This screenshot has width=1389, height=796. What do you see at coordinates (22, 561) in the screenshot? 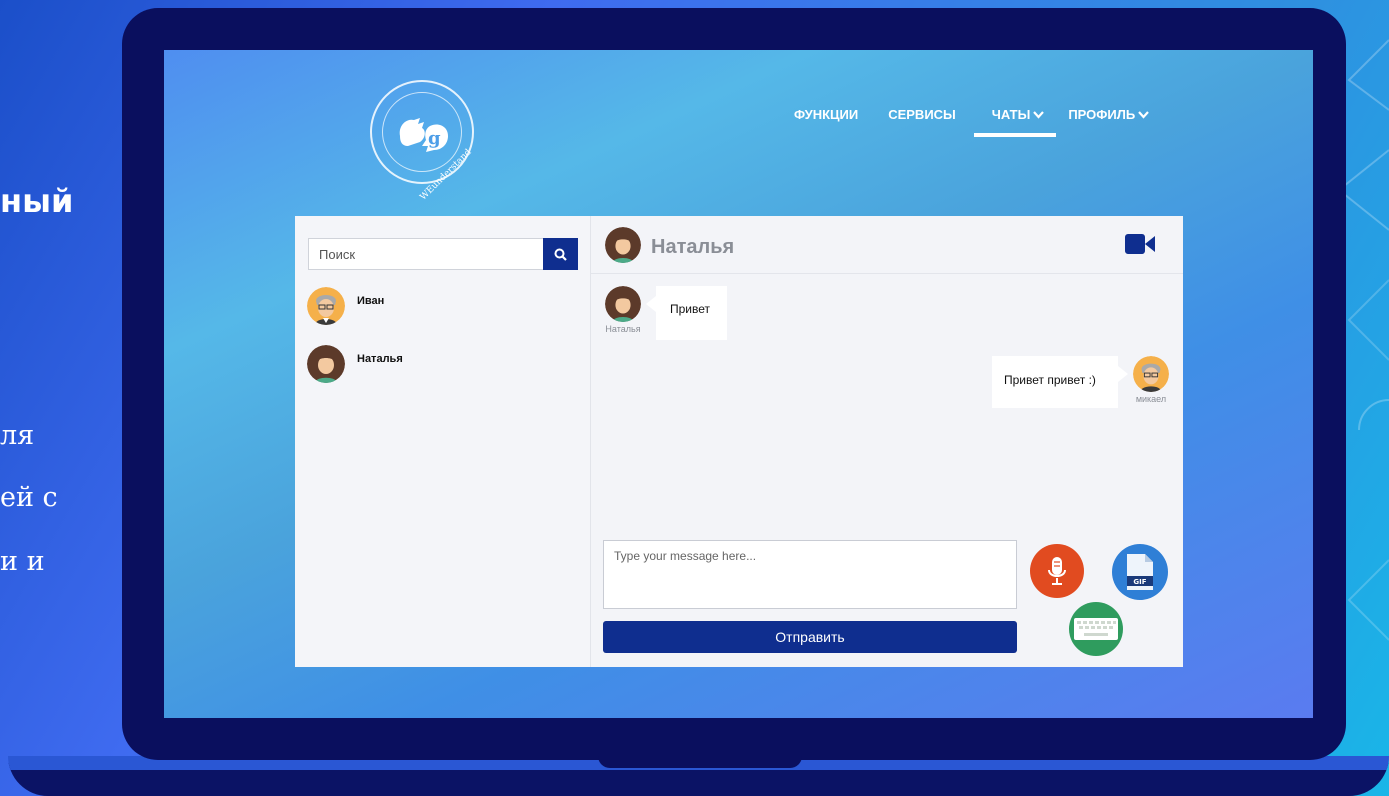
I see `slide-text-line-3: и и` at bounding box center [22, 561].